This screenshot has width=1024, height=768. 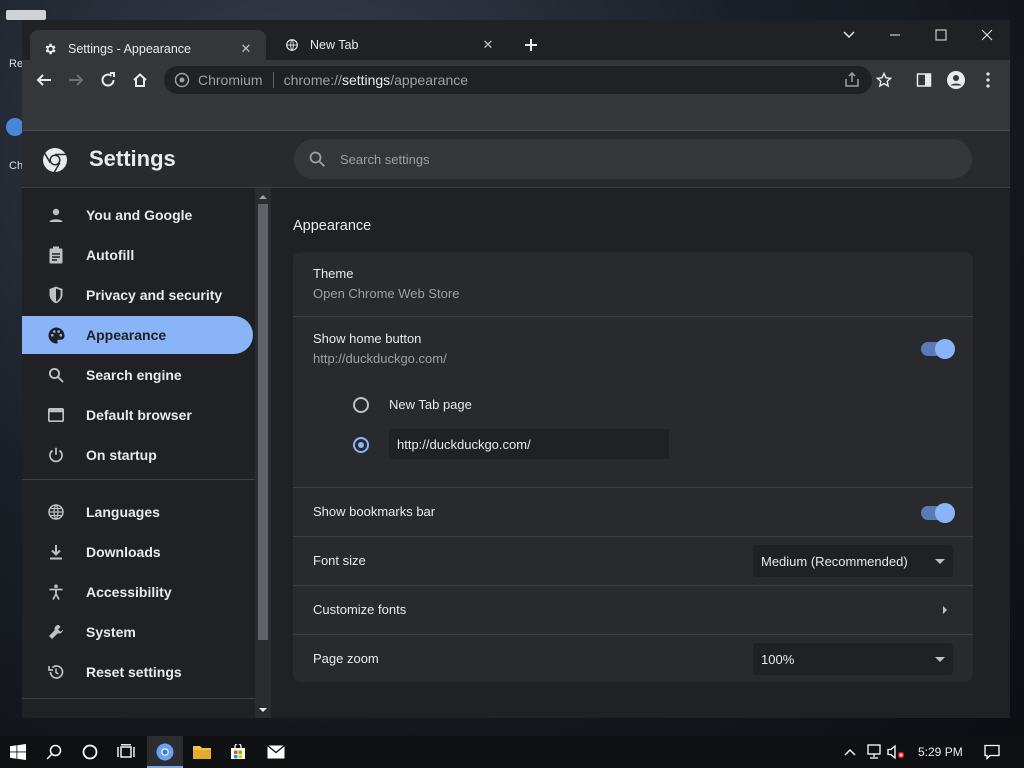 I want to click on url-text: chrome://settings/appearance, so click(x=376, y=80).